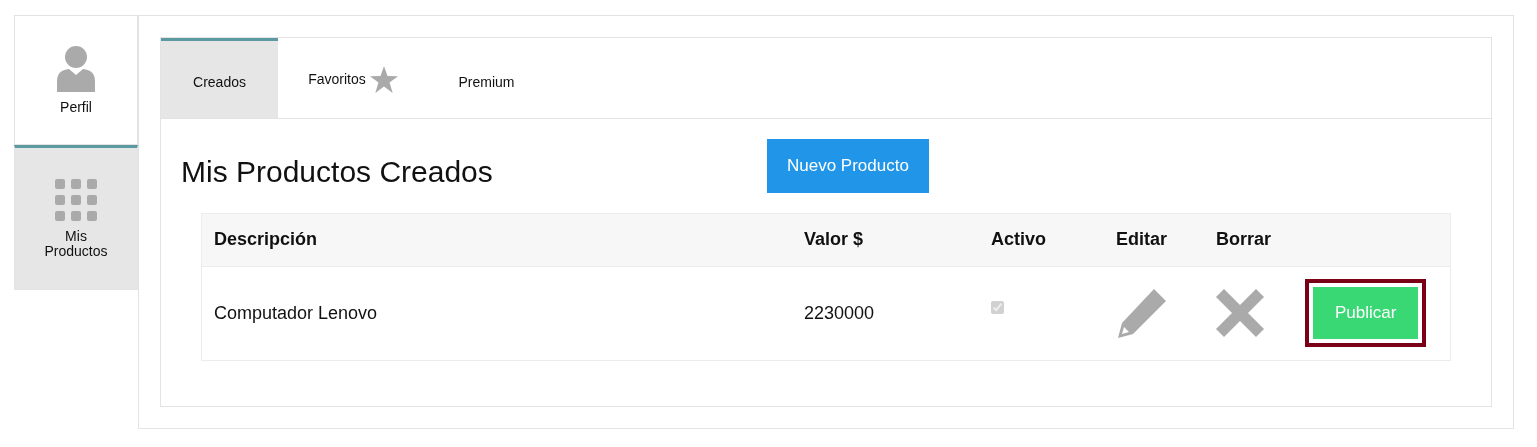  What do you see at coordinates (337, 171) in the screenshot?
I see `page-heading: Mis Productos Creados` at bounding box center [337, 171].